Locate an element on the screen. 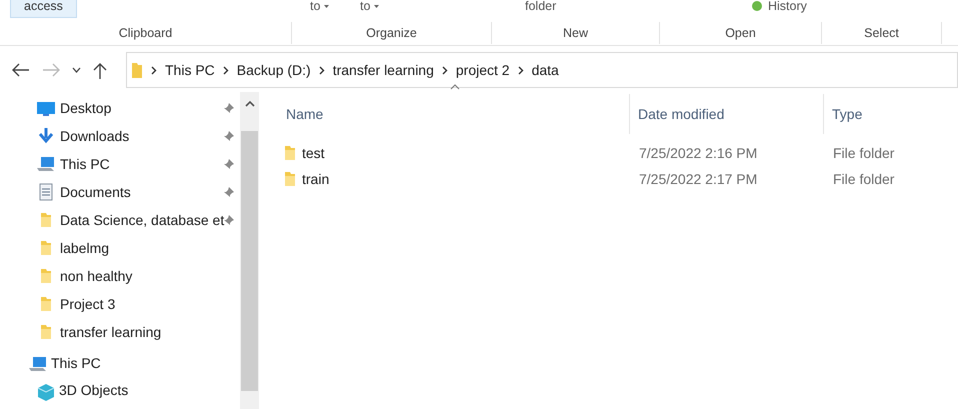 This screenshot has height=409, width=958. navigation-item: This PC is located at coordinates (76, 363).